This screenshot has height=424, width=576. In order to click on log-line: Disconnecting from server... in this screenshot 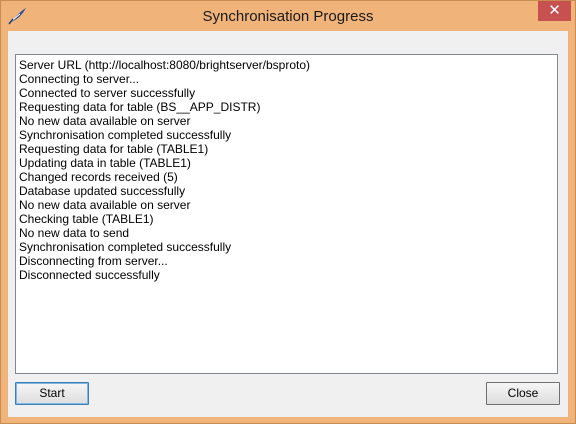, I will do `click(93, 261)`.